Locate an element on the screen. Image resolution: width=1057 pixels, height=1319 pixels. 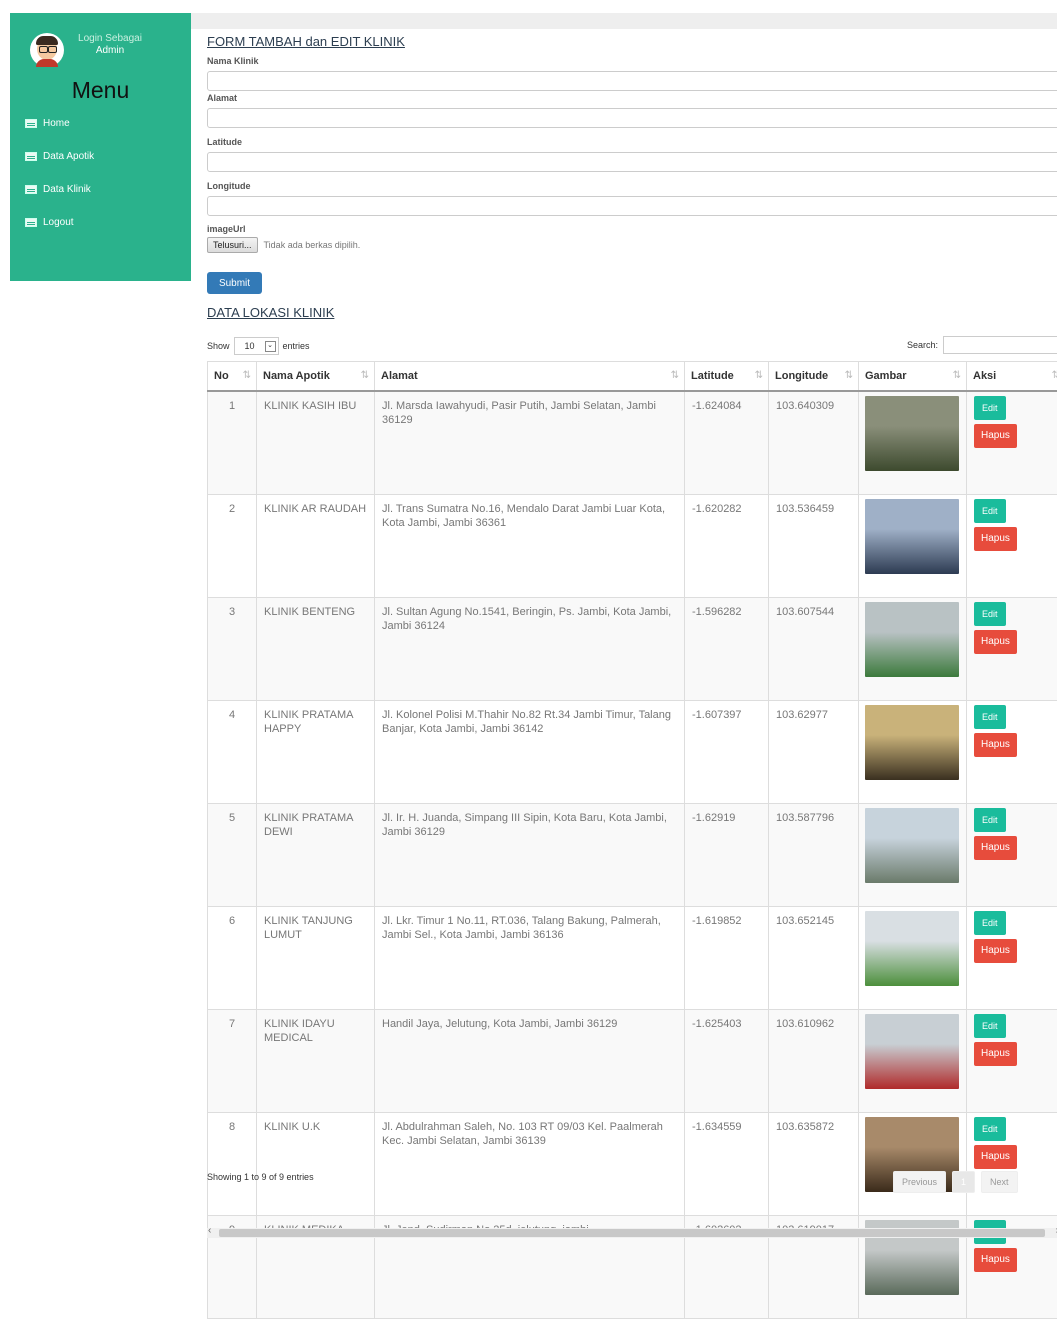
cell-no: 6 is located at coordinates (232, 958).